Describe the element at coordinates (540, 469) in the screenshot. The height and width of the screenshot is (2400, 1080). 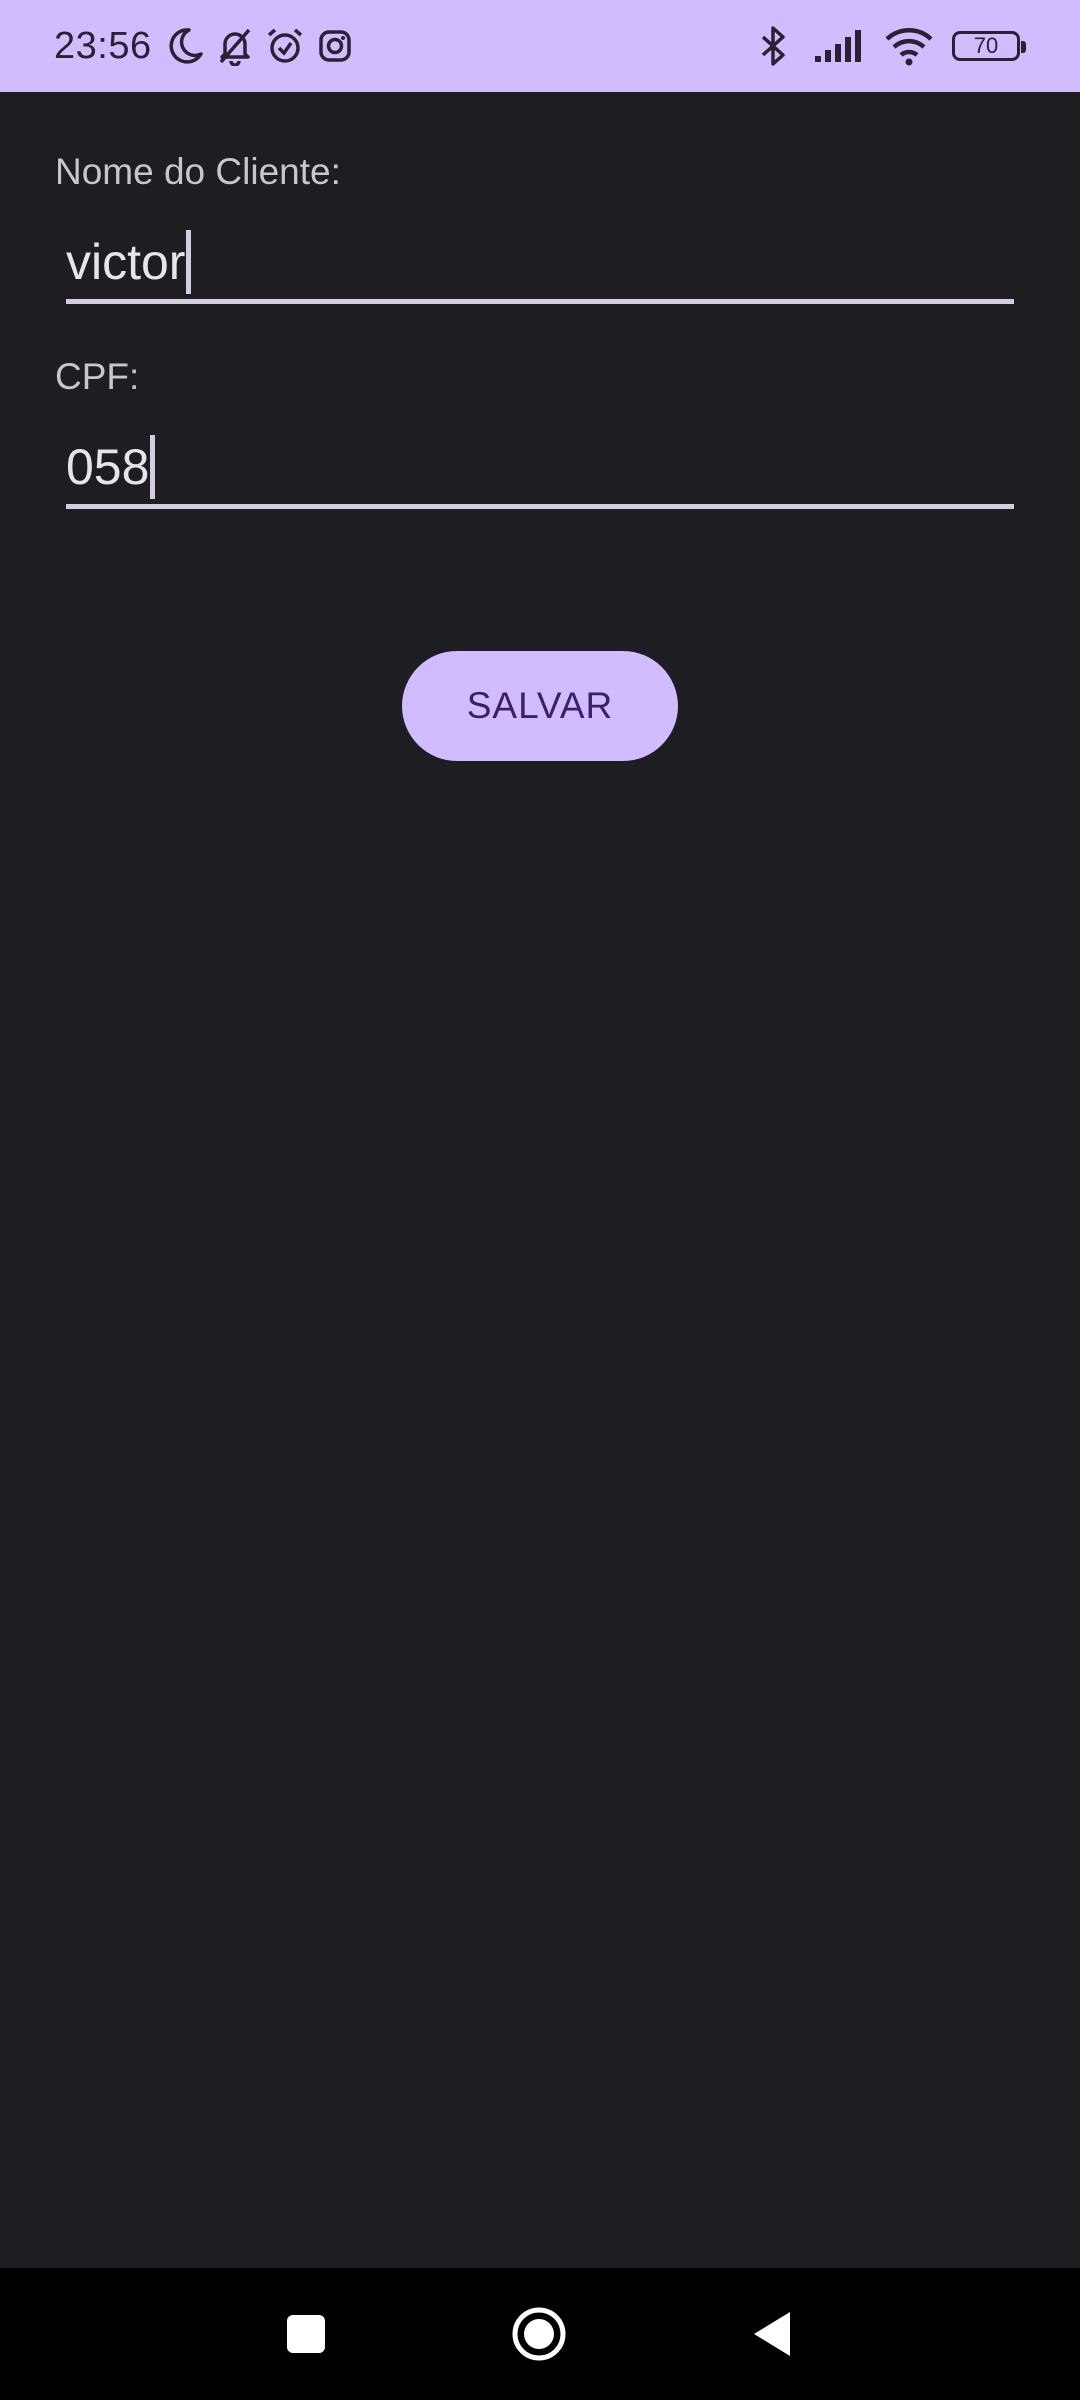
I see `cpf-input: 058` at that location.